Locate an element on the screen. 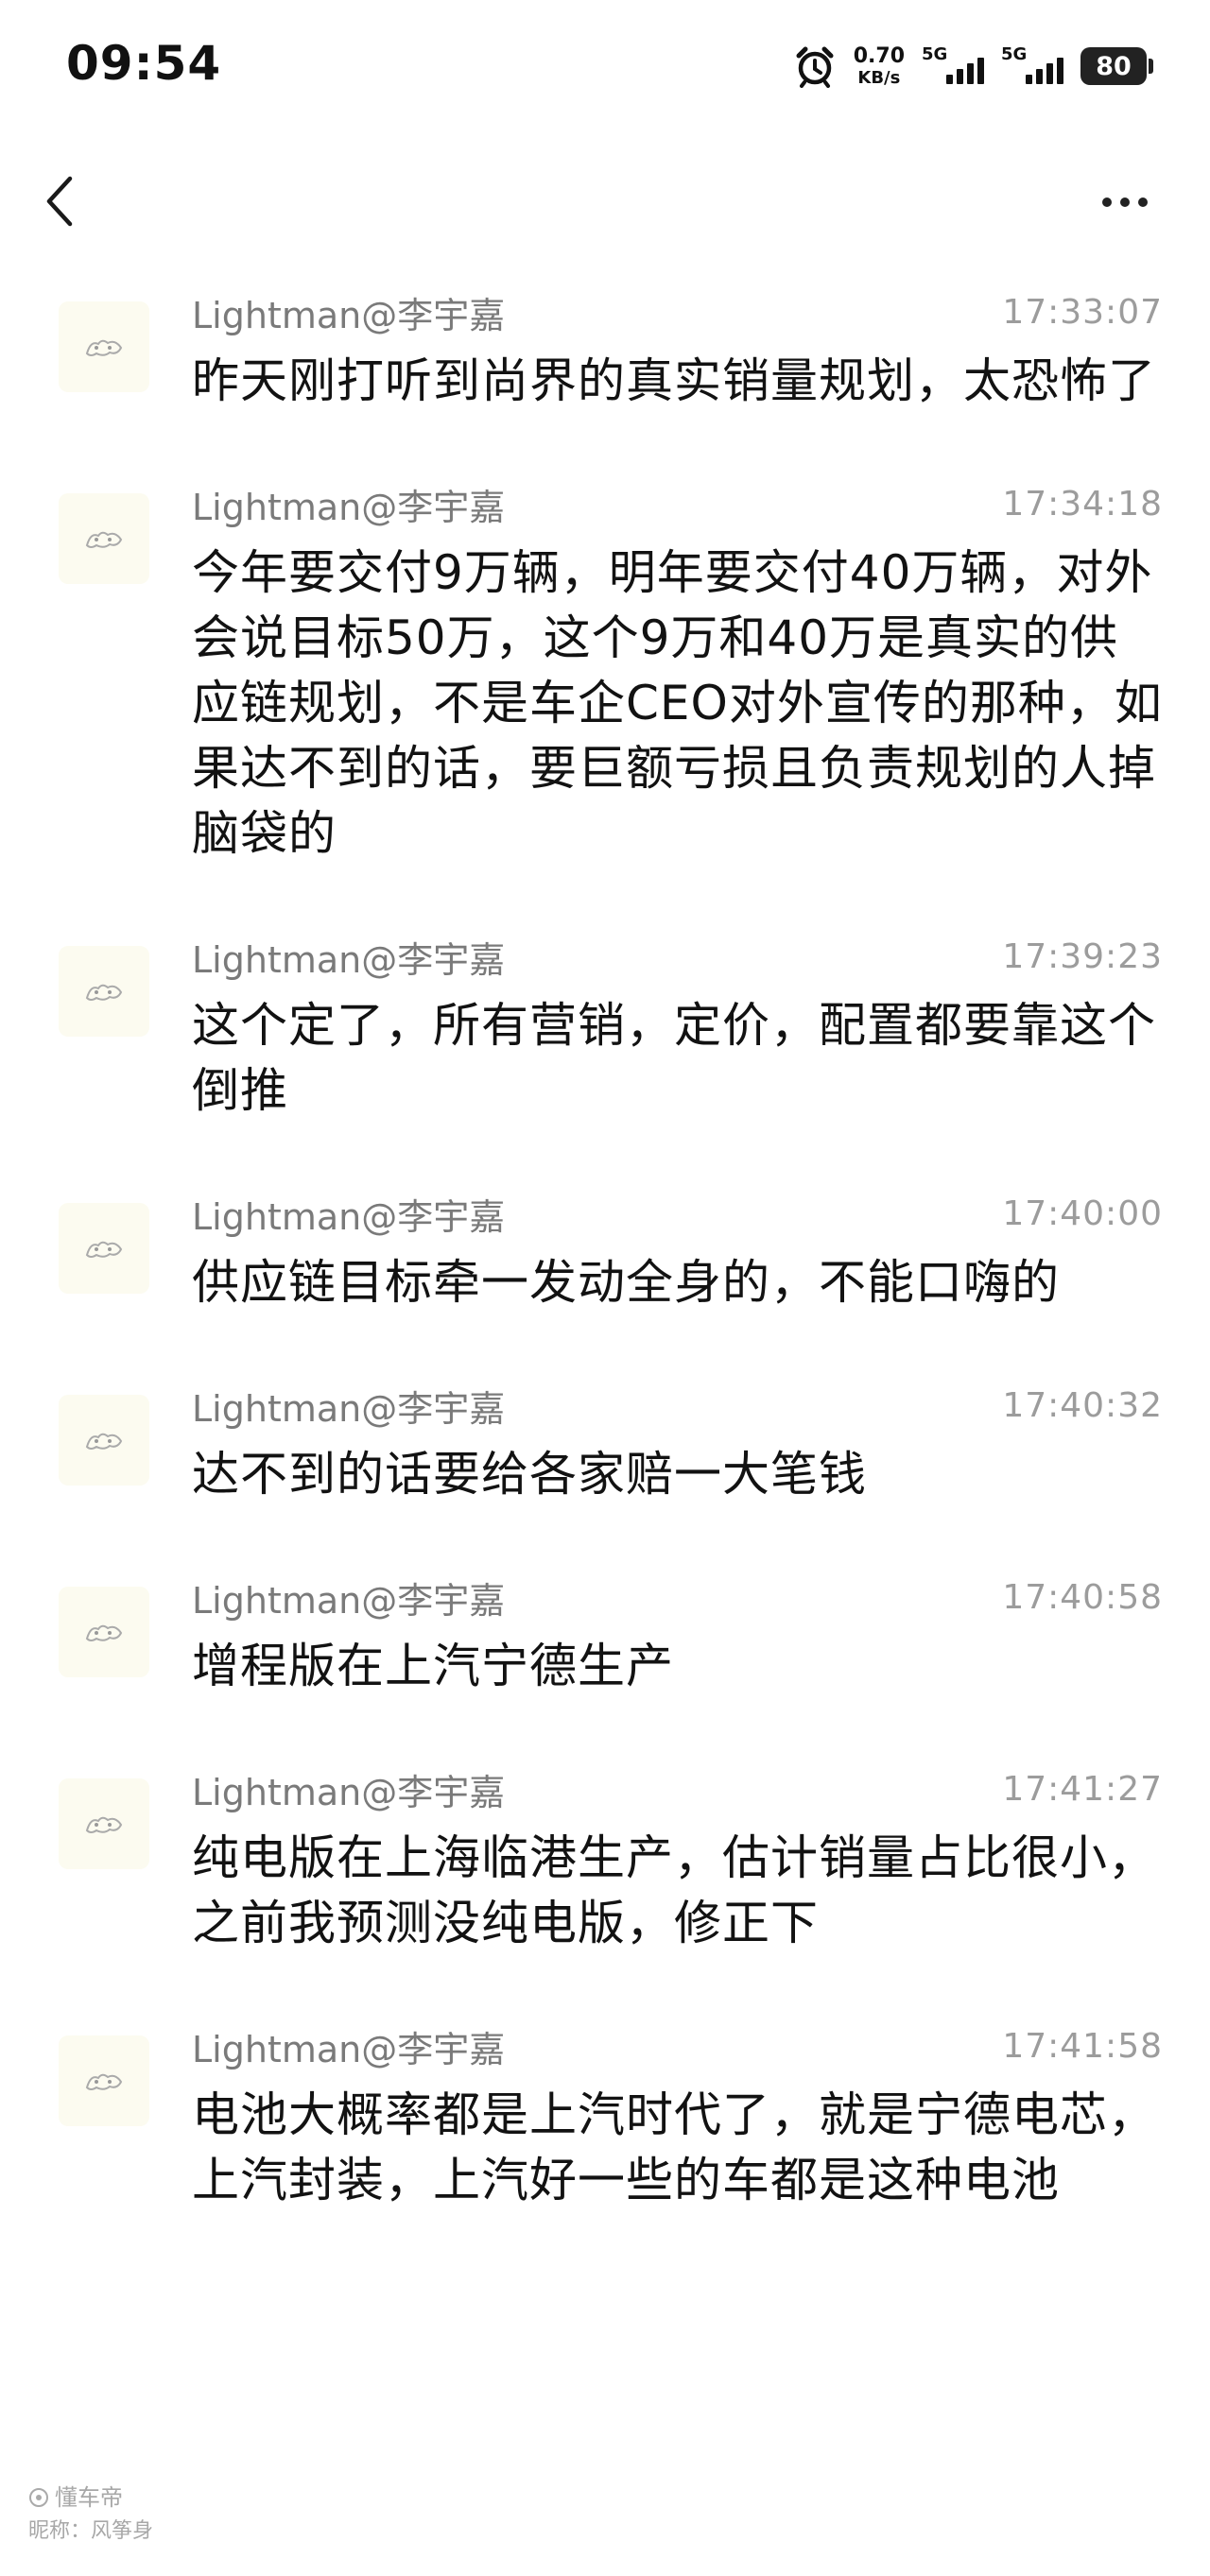 This screenshot has width=1210, height=2576. battery-icon: 80 is located at coordinates (1117, 66).